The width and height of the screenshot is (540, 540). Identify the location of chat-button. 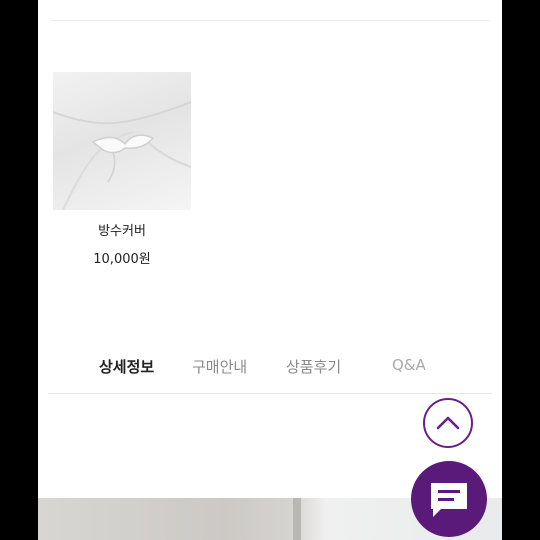
(449, 499).